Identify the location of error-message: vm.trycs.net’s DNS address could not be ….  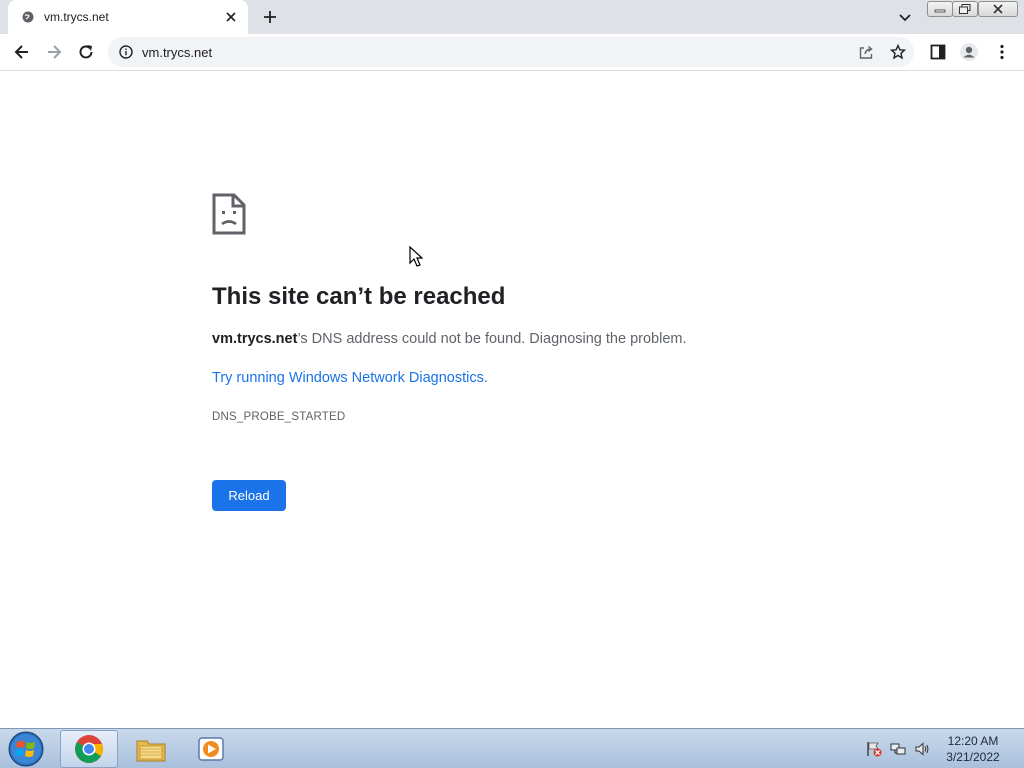
(449, 339).